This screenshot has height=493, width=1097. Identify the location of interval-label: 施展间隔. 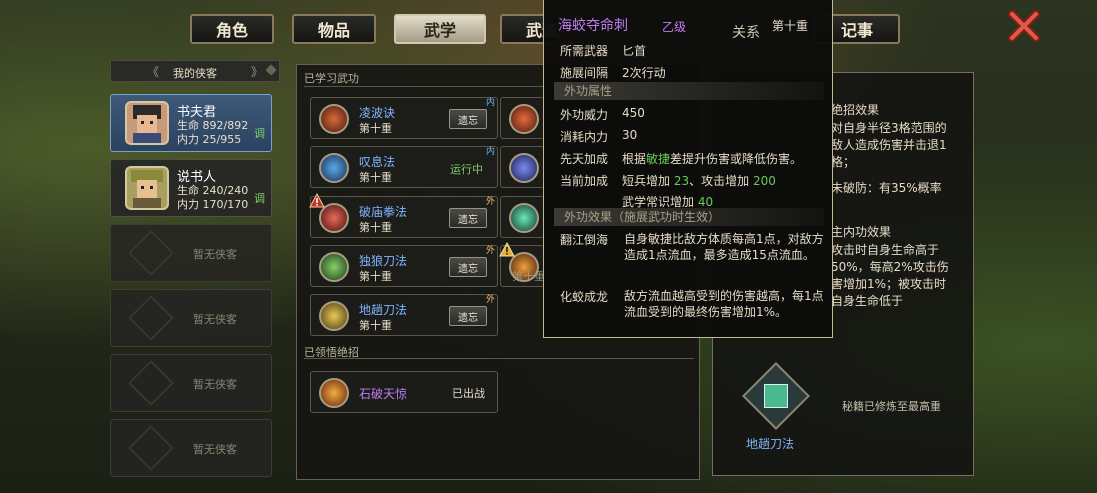
(584, 73).